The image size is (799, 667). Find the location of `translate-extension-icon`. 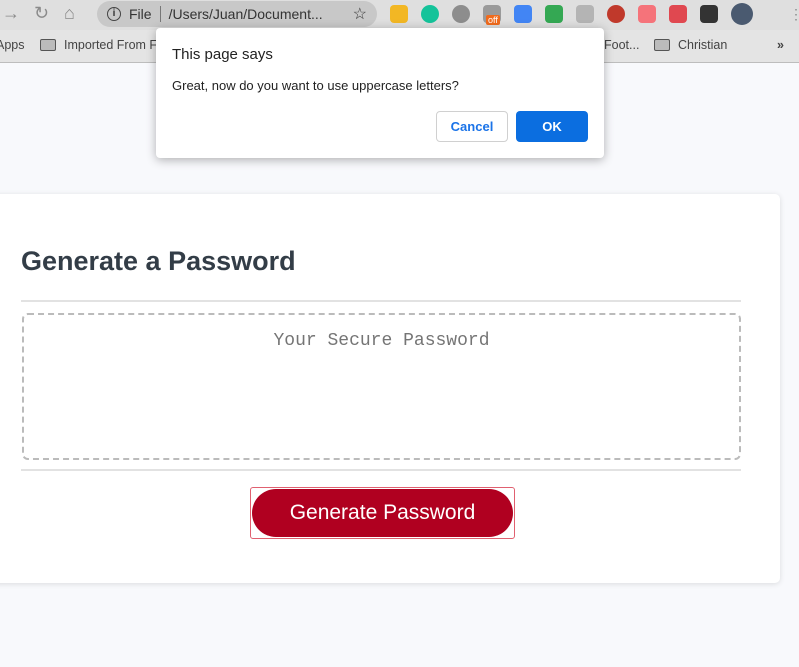

translate-extension-icon is located at coordinates (523, 14).